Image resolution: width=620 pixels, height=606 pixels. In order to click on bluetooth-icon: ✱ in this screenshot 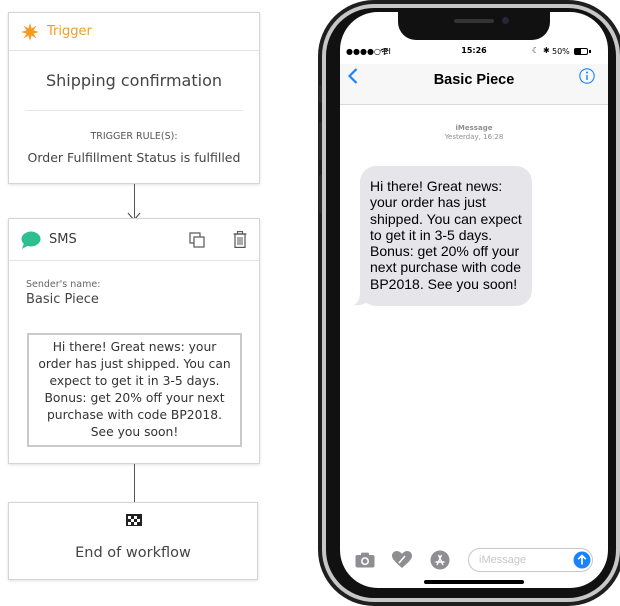, I will do `click(546, 50)`.